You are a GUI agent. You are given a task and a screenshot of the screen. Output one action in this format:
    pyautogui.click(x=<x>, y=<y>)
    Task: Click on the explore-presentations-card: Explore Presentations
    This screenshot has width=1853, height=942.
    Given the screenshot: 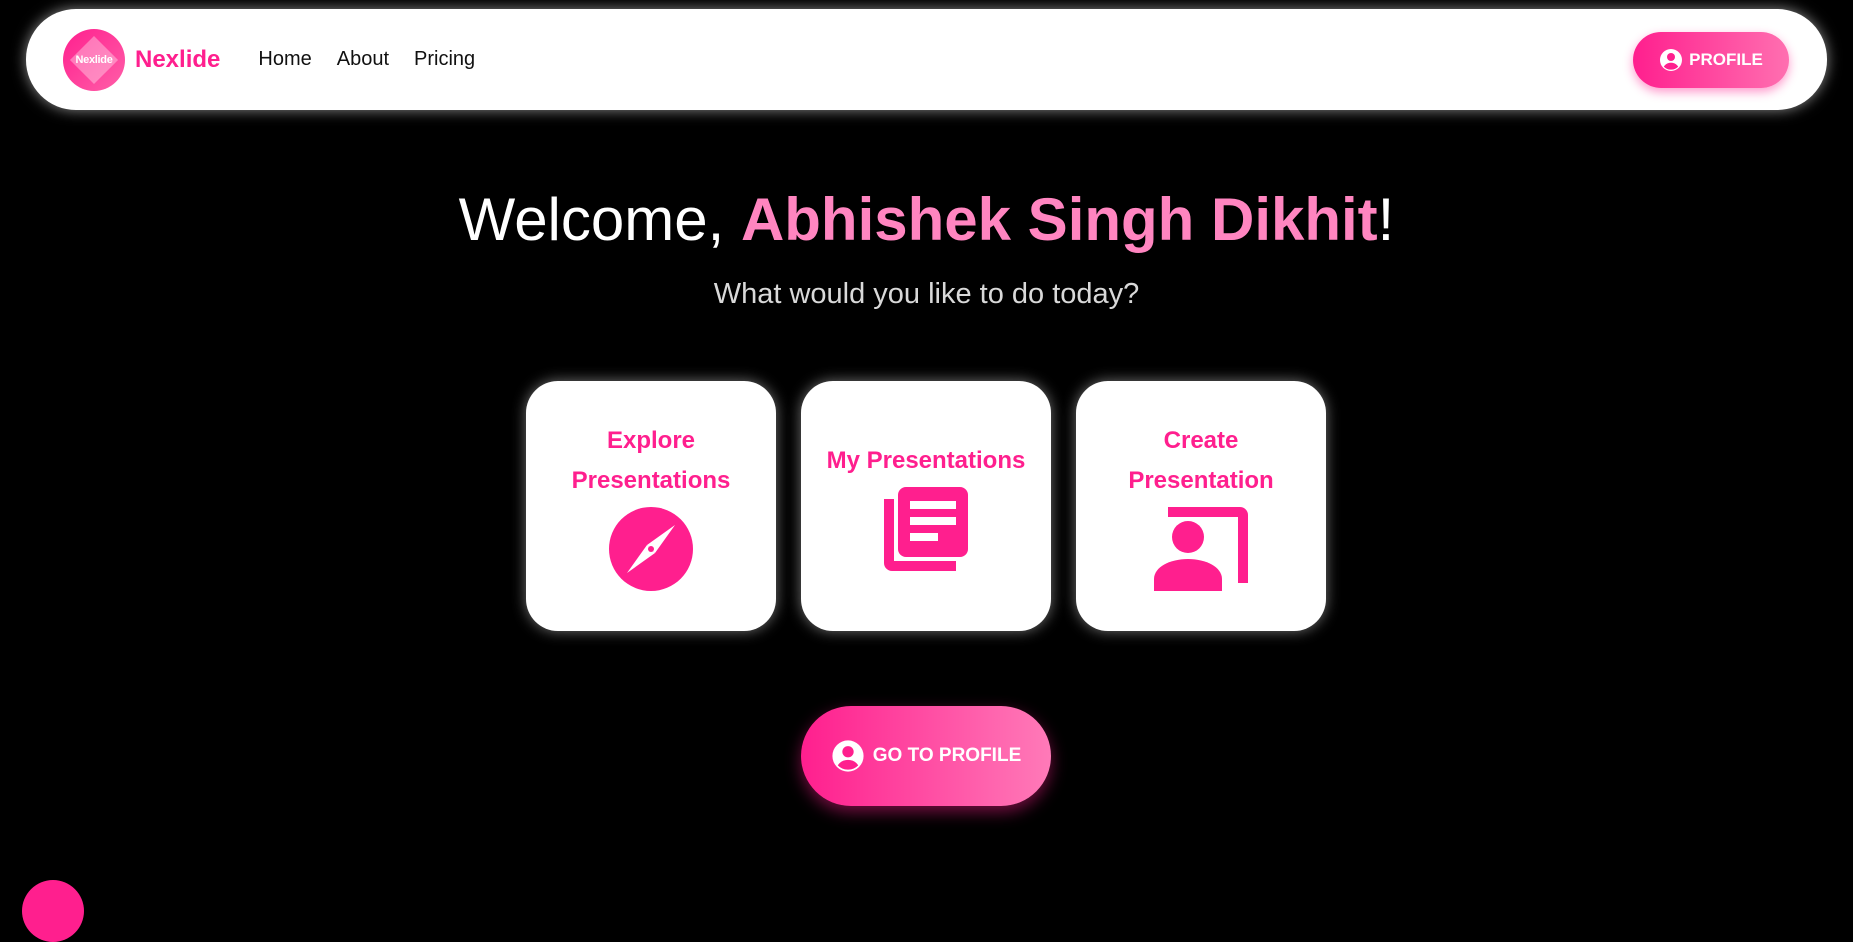 What is the action you would take?
    pyautogui.click(x=651, y=506)
    